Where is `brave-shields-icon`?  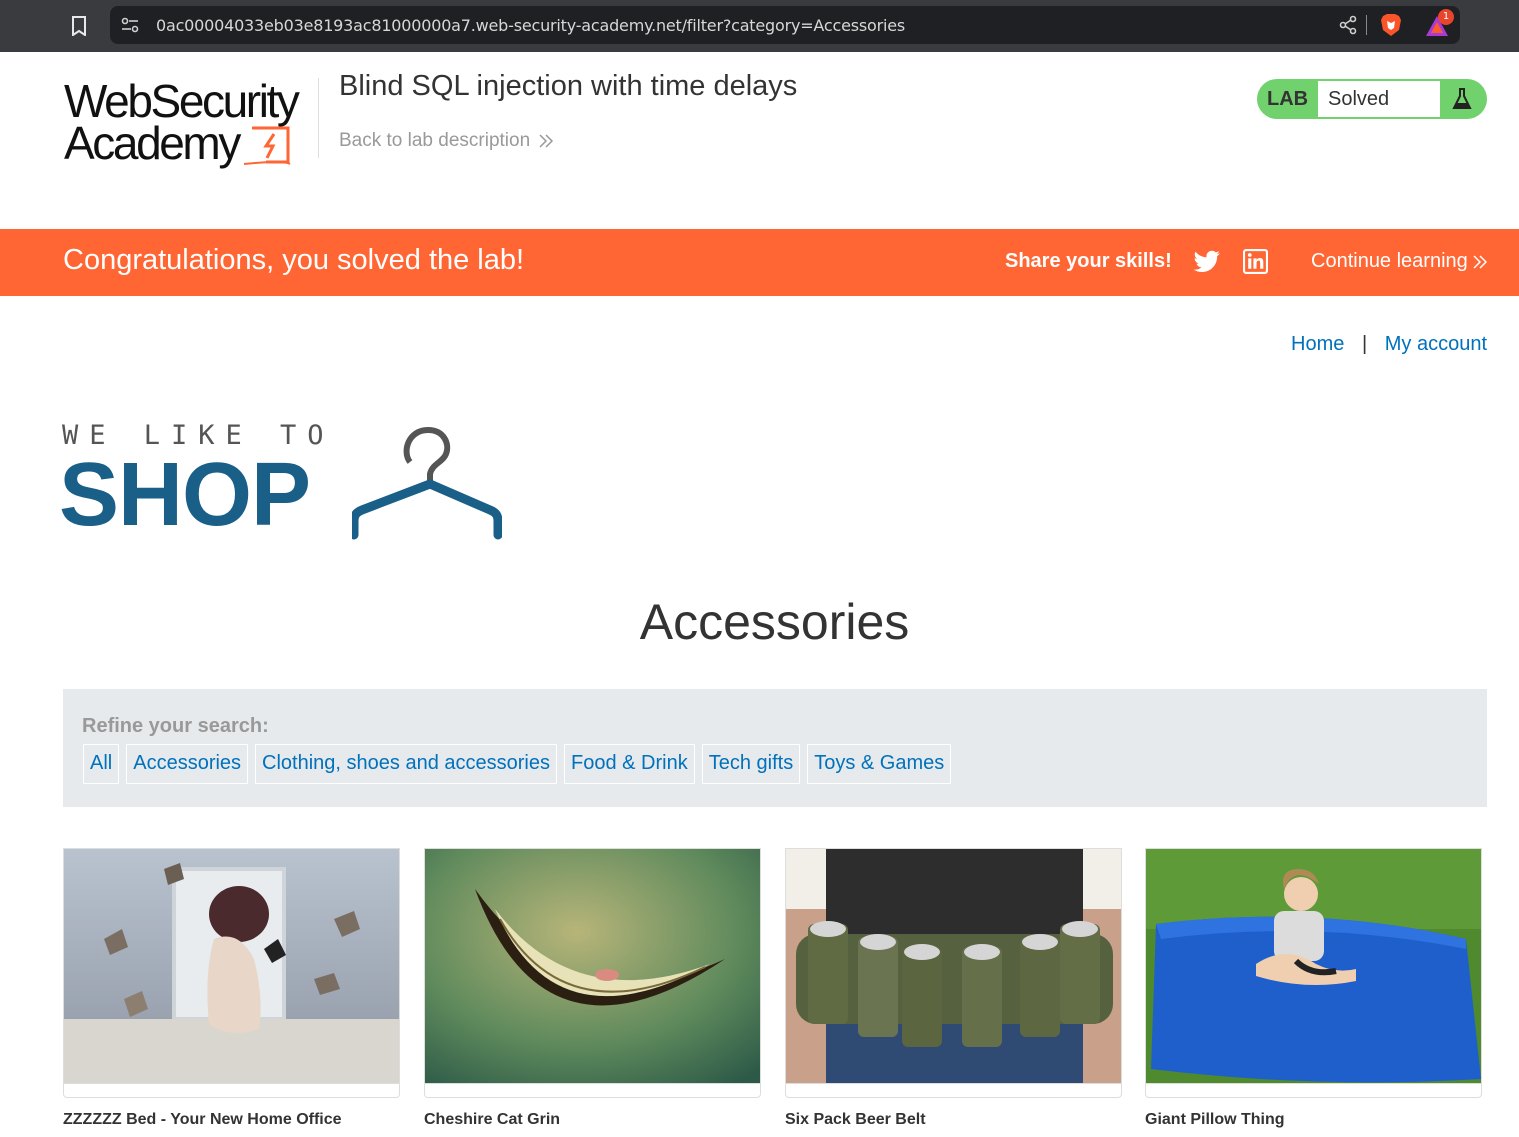
brave-shields-icon is located at coordinates (1391, 25).